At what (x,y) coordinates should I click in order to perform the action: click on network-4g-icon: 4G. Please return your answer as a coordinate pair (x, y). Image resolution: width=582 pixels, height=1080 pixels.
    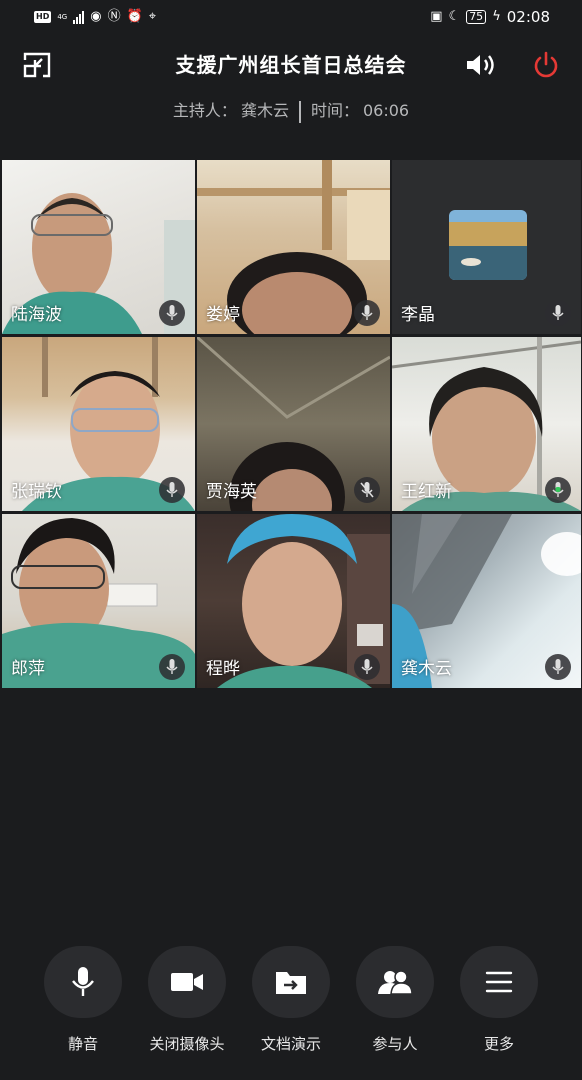
    Looking at the image, I should click on (62, 16).